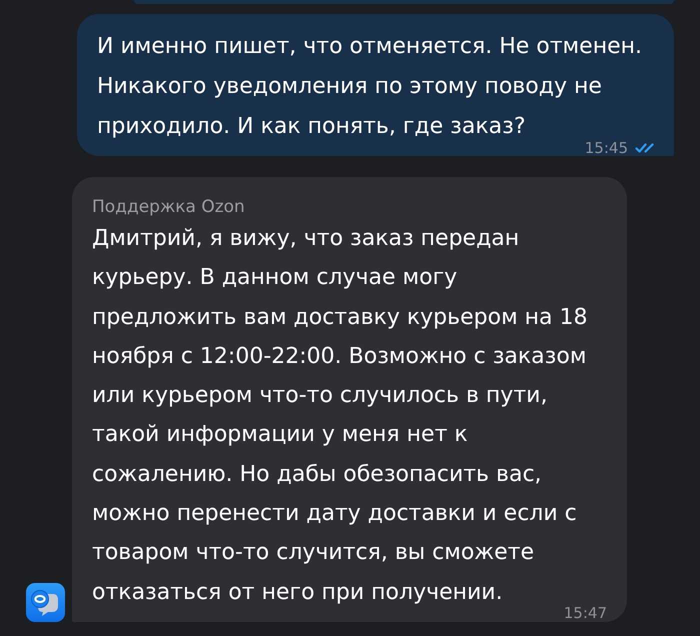 The image size is (700, 636). I want to click on message-time: 15:47, so click(585, 613).